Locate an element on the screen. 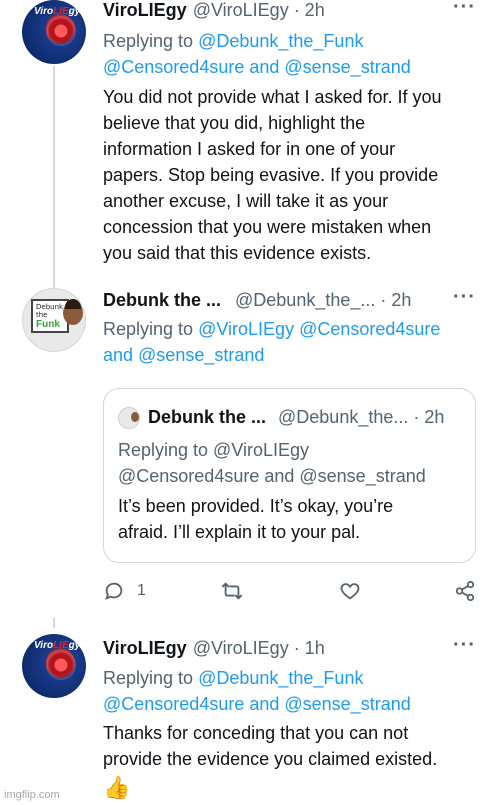 Image resolution: width=500 pixels, height=805 pixels. tweet-text-line: you said that this evidence exists. is located at coordinates (237, 253).